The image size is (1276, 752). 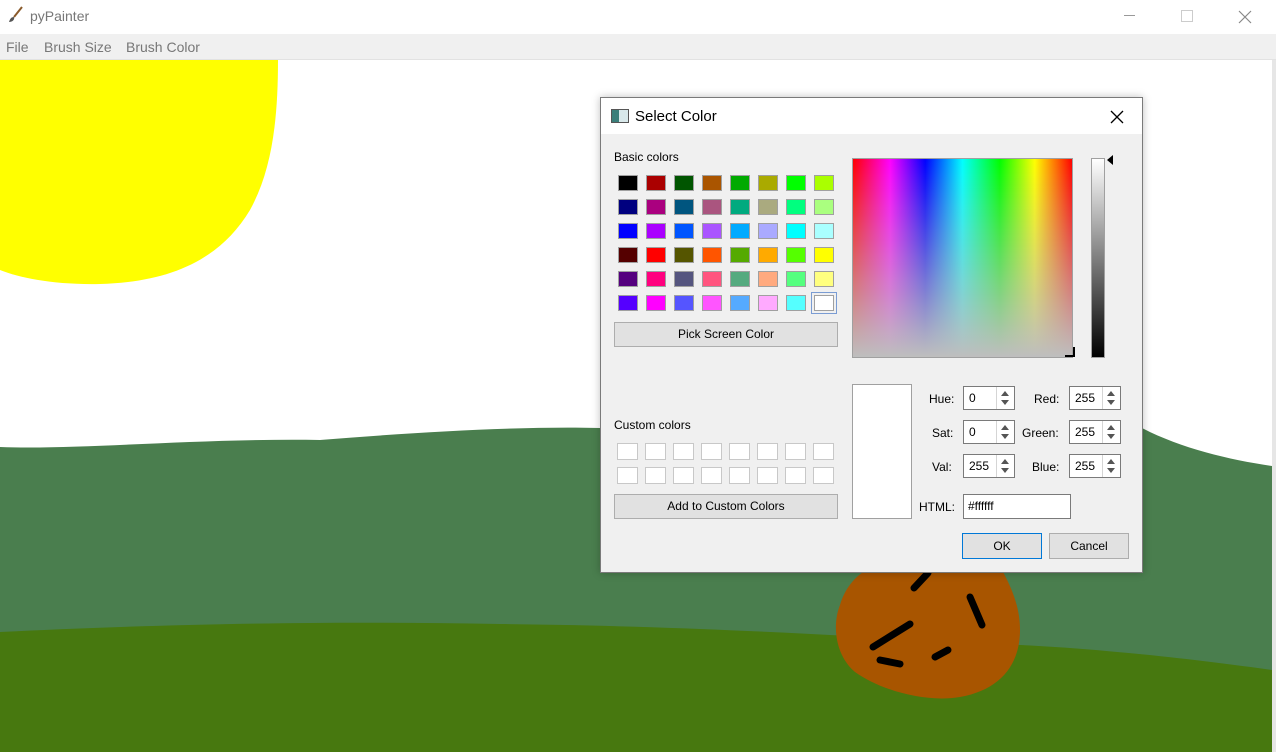 I want to click on green-spinbox: 255, so click(x=1095, y=432).